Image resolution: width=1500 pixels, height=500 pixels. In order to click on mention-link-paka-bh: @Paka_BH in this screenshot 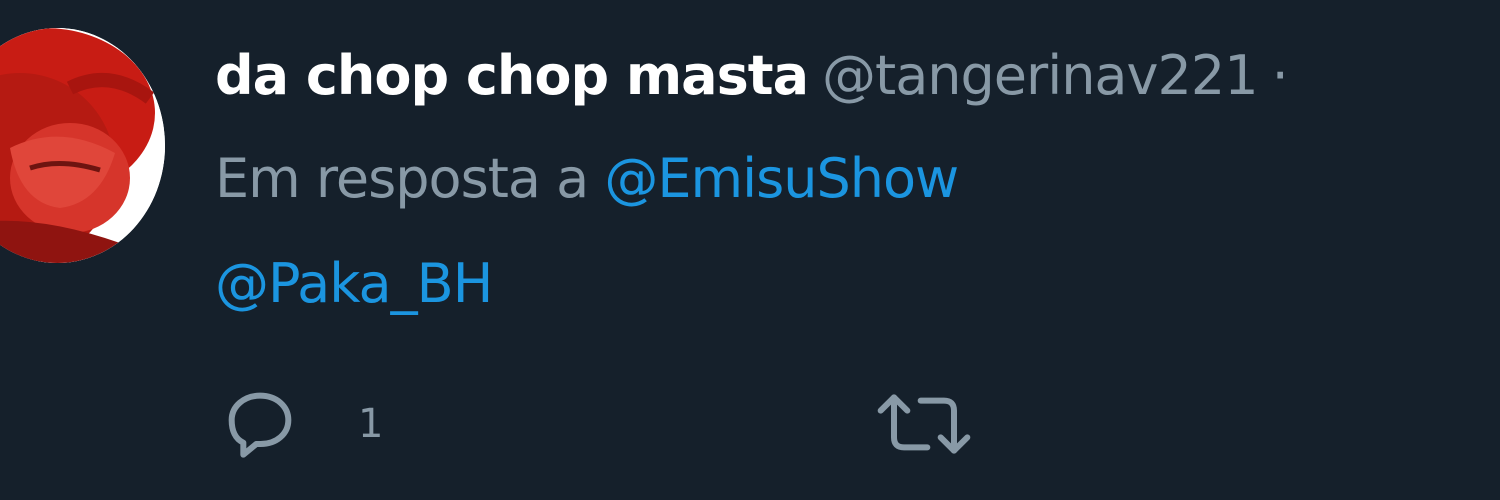, I will do `click(354, 283)`.